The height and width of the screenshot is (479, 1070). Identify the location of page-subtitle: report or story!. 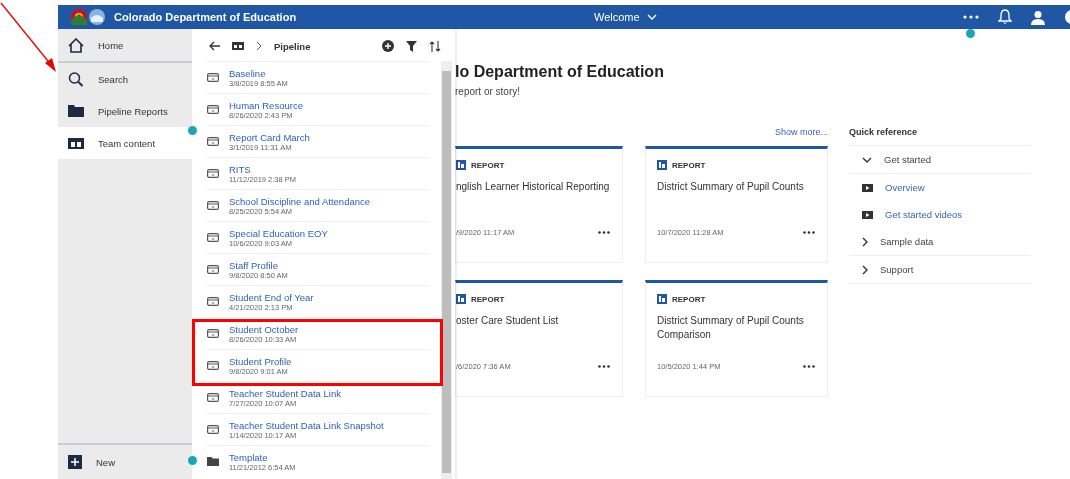
(488, 91).